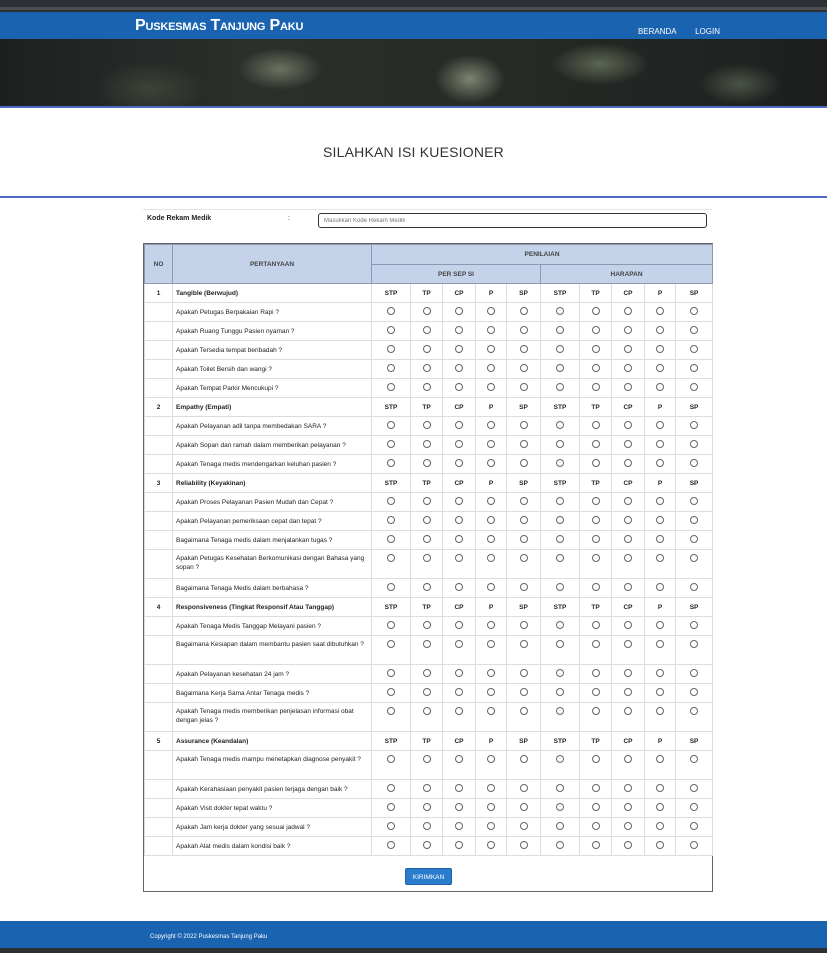  I want to click on nav-beranda-link: BERANDA, so click(657, 31).